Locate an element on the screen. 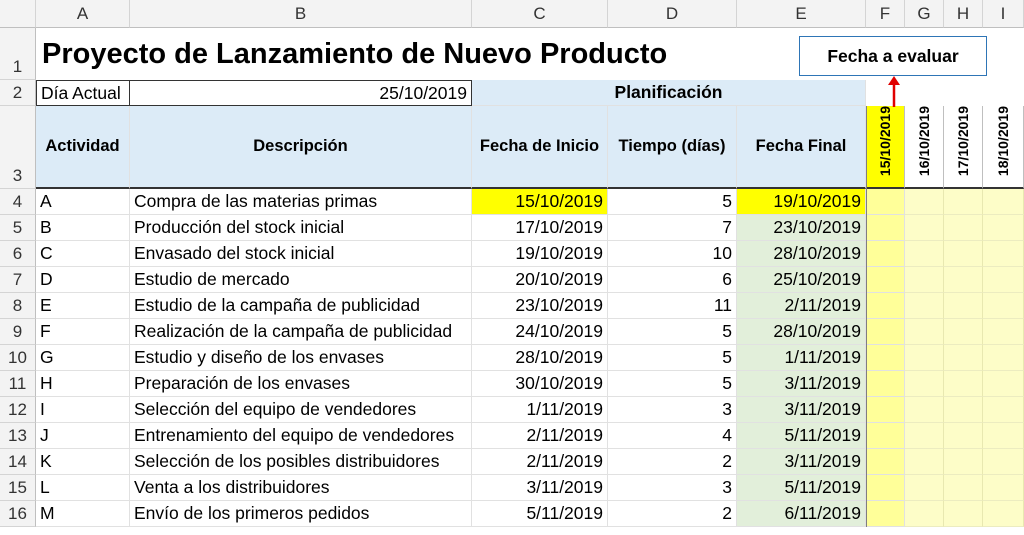 The height and width of the screenshot is (535, 1024). activity-id-cell: A is located at coordinates (83, 202).